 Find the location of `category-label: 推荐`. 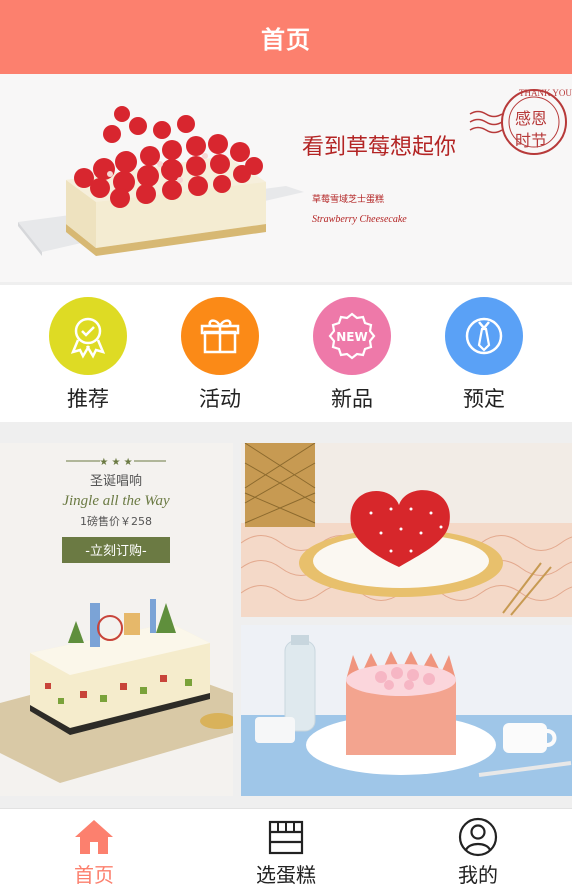

category-label: 推荐 is located at coordinates (88, 399).